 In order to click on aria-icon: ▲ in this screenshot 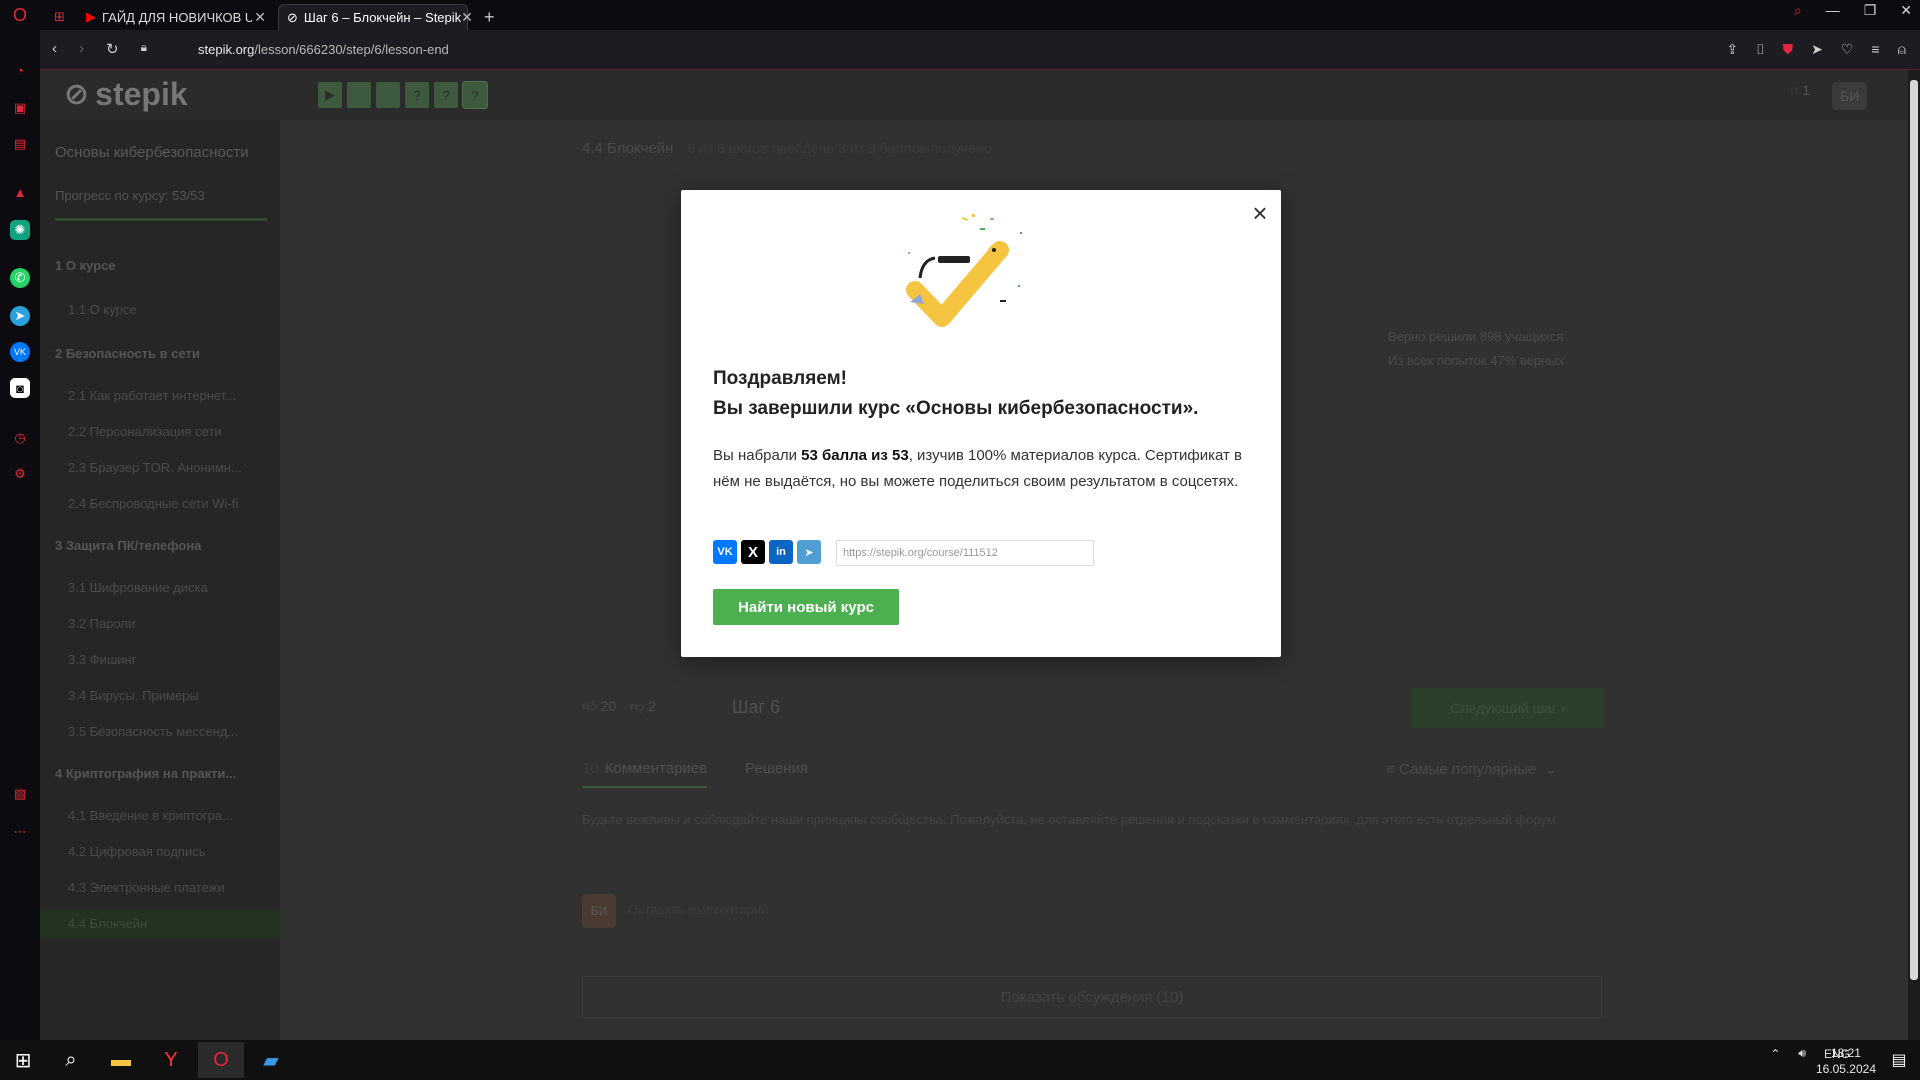, I will do `click(20, 192)`.